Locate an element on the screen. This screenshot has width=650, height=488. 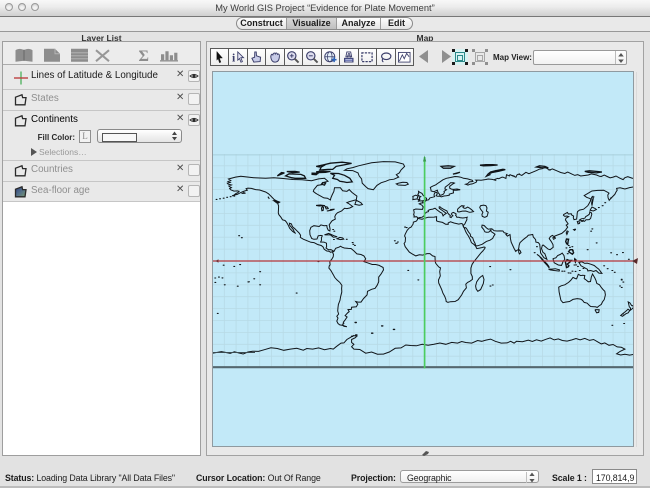
svg-text: i is located at coordinates (233, 57).